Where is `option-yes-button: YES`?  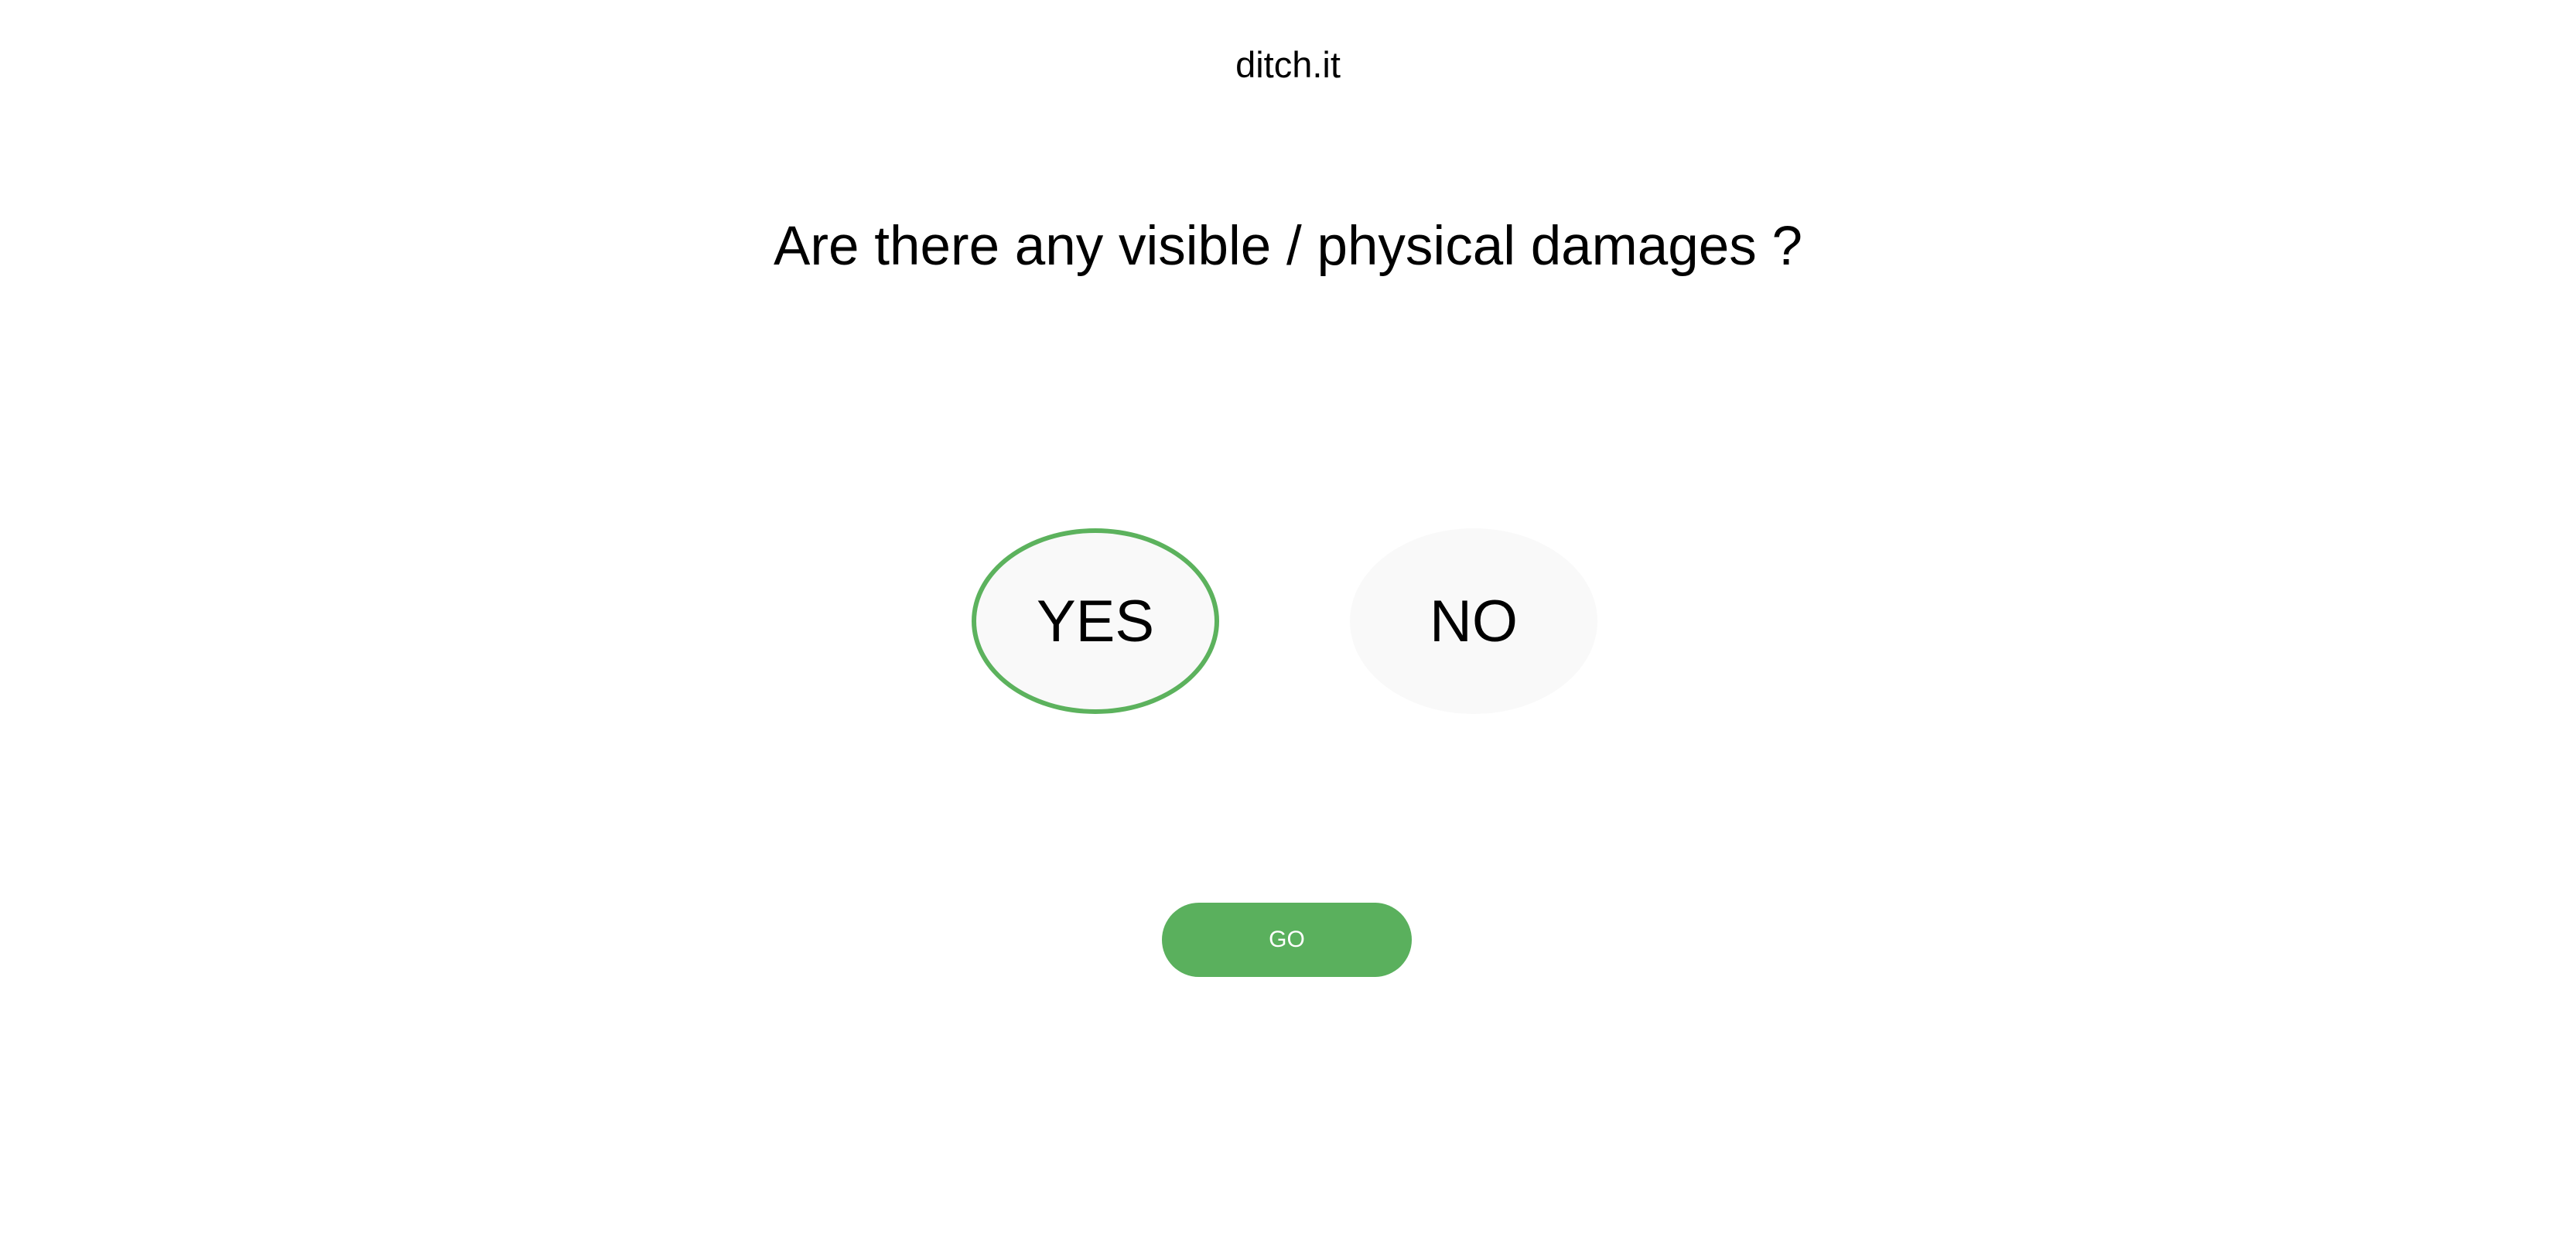
option-yes-button: YES is located at coordinates (1095, 621).